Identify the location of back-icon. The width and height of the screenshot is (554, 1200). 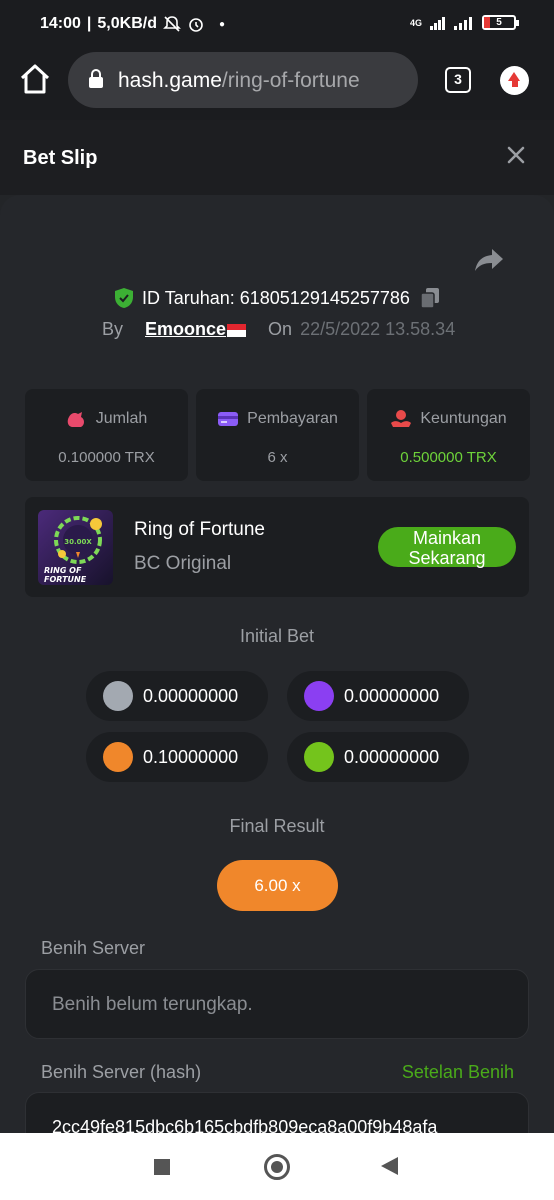
(389, 1166).